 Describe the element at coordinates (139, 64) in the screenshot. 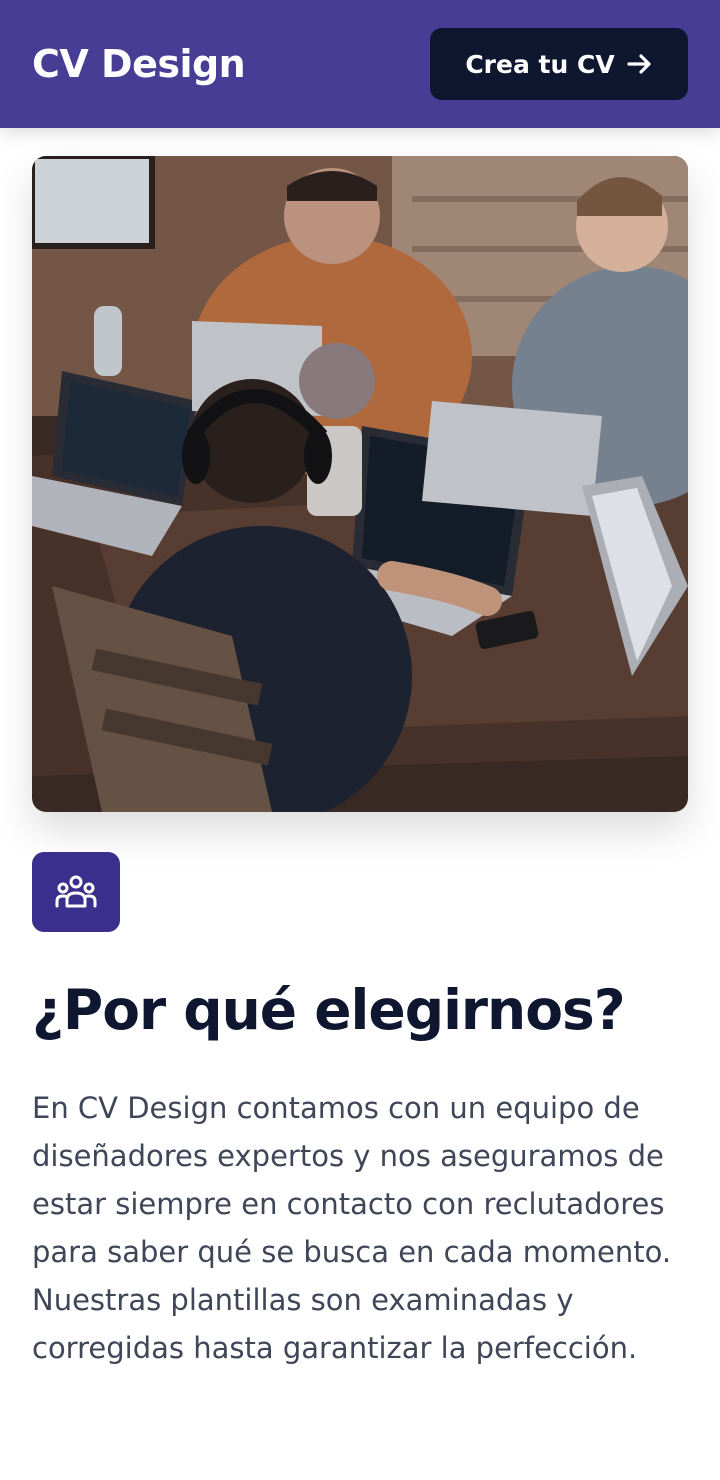

I see `brand-logo-text: CV Design` at that location.